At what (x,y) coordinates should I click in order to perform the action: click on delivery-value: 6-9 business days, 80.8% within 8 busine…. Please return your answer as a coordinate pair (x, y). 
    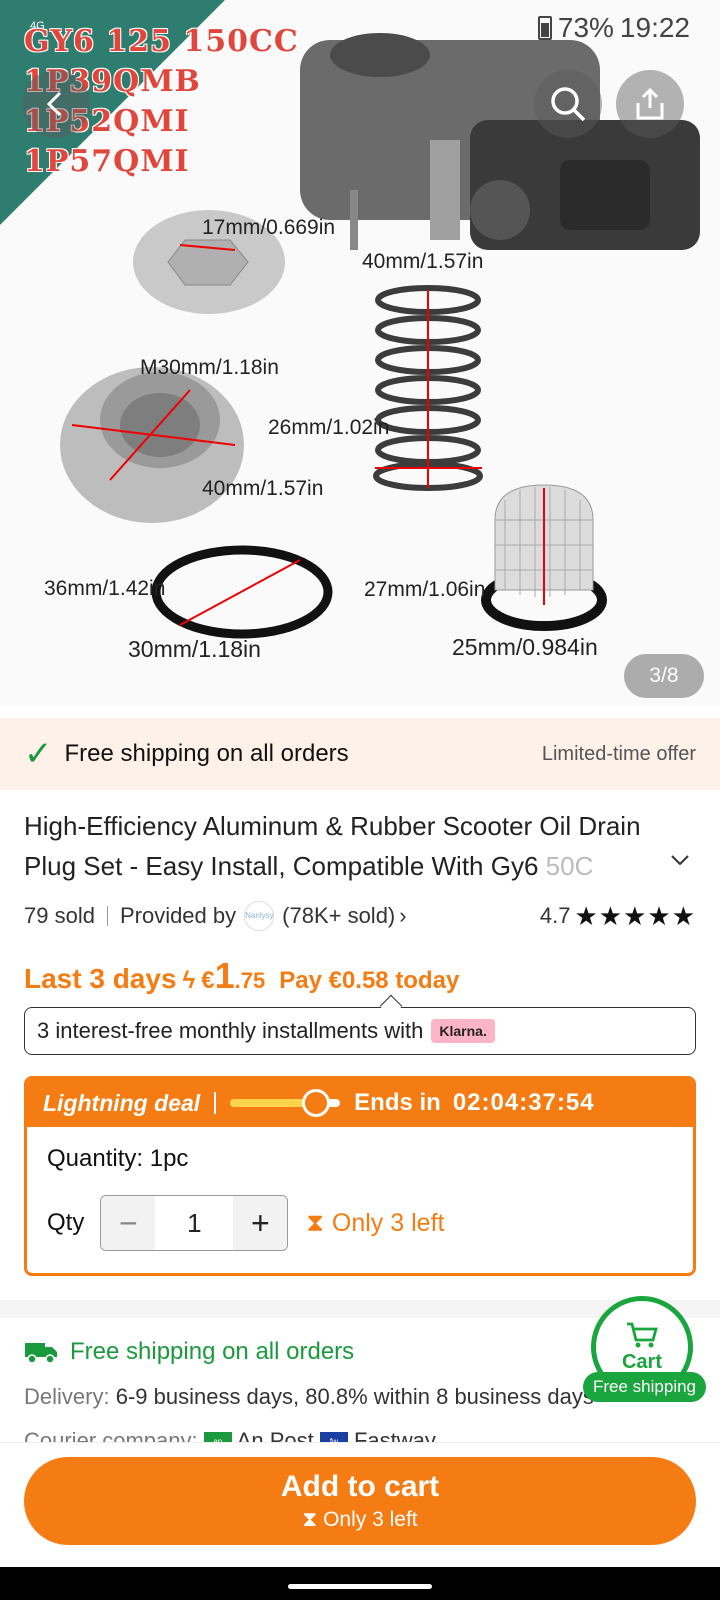
    Looking at the image, I should click on (354, 1396).